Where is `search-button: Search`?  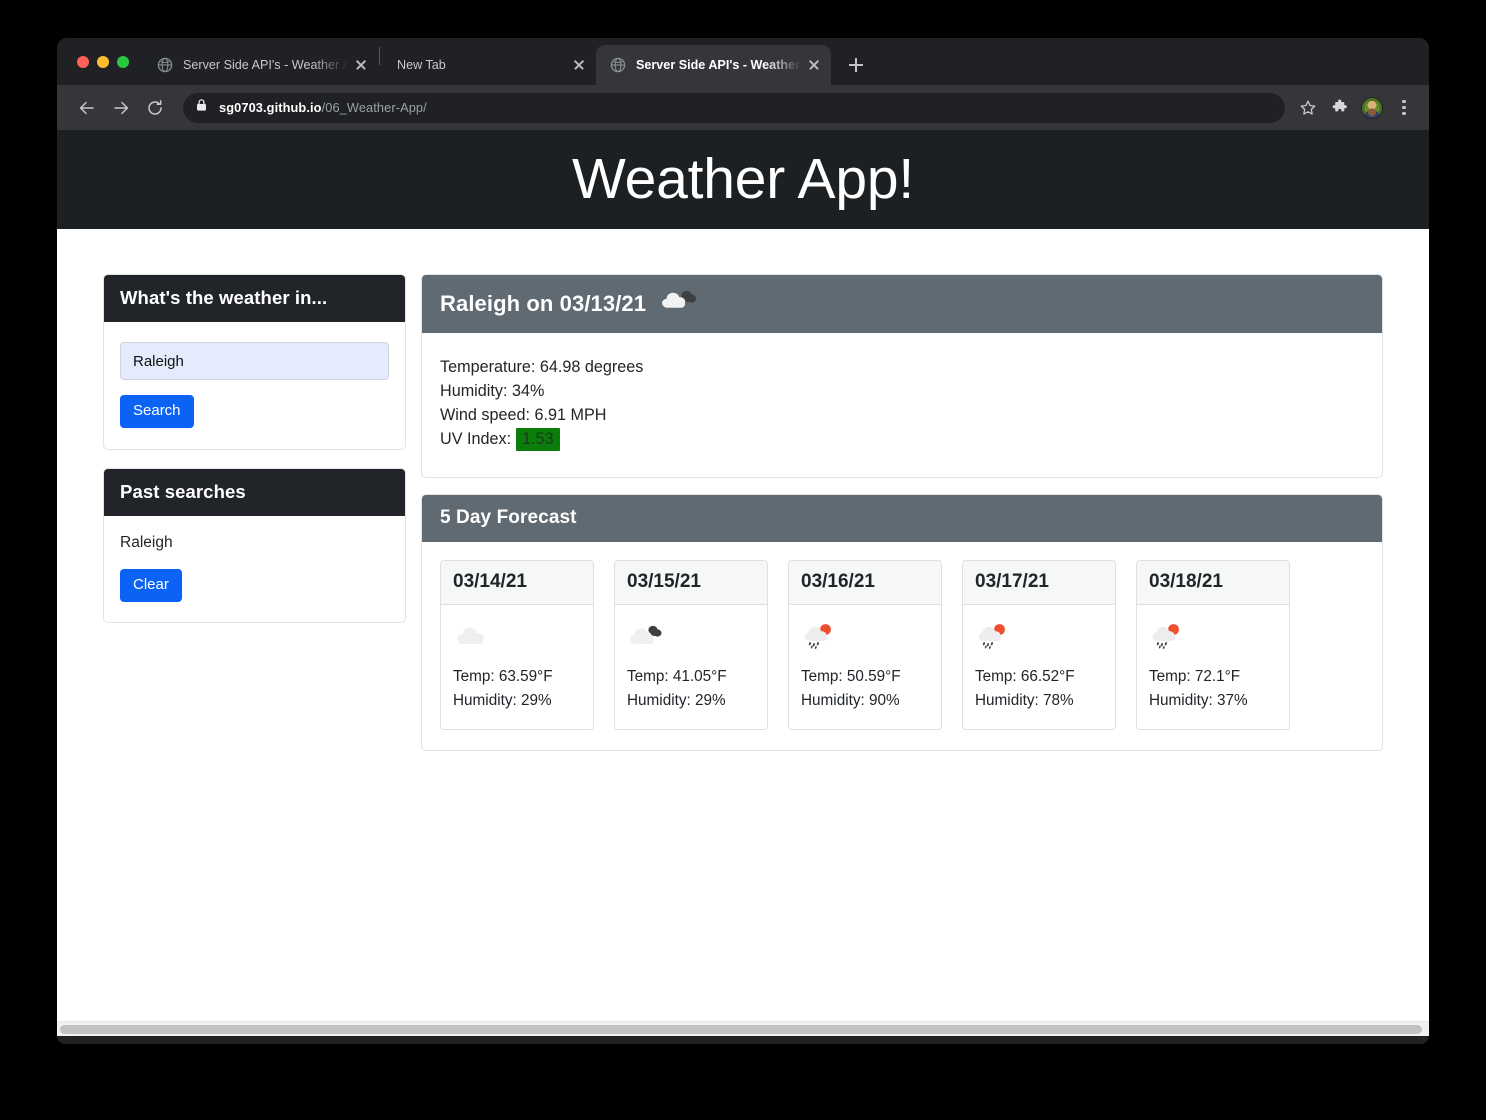
search-button: Search is located at coordinates (157, 411).